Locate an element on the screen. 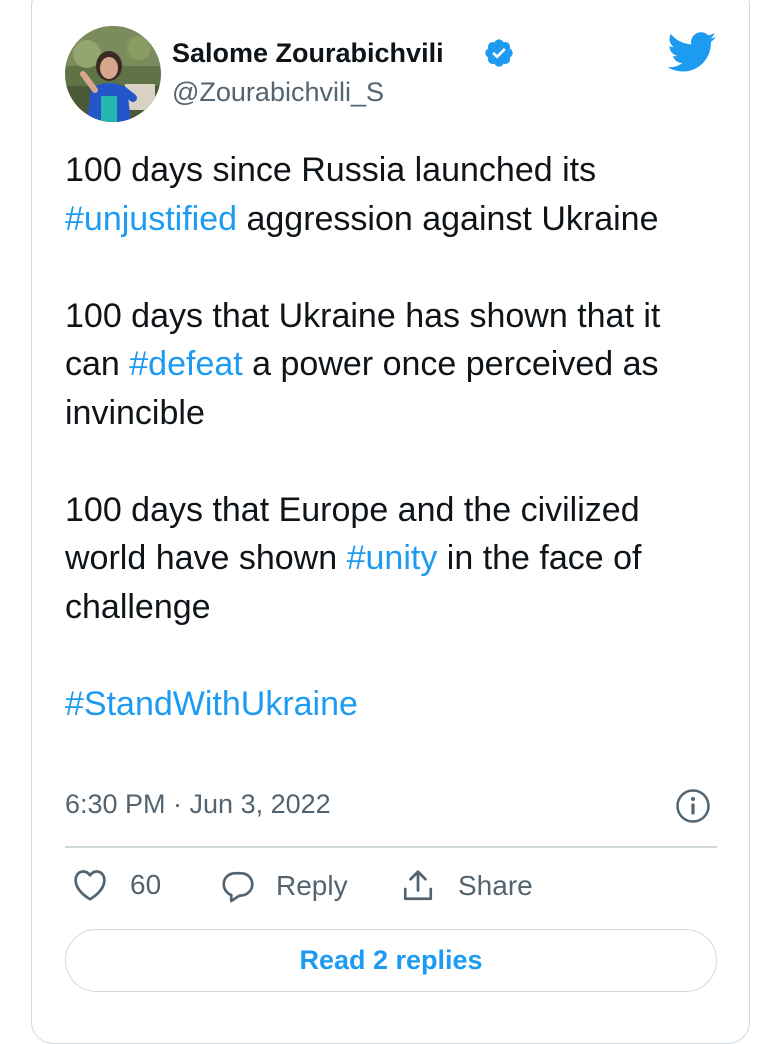 The height and width of the screenshot is (1044, 781). verified-badge-icon is located at coordinates (499, 53).